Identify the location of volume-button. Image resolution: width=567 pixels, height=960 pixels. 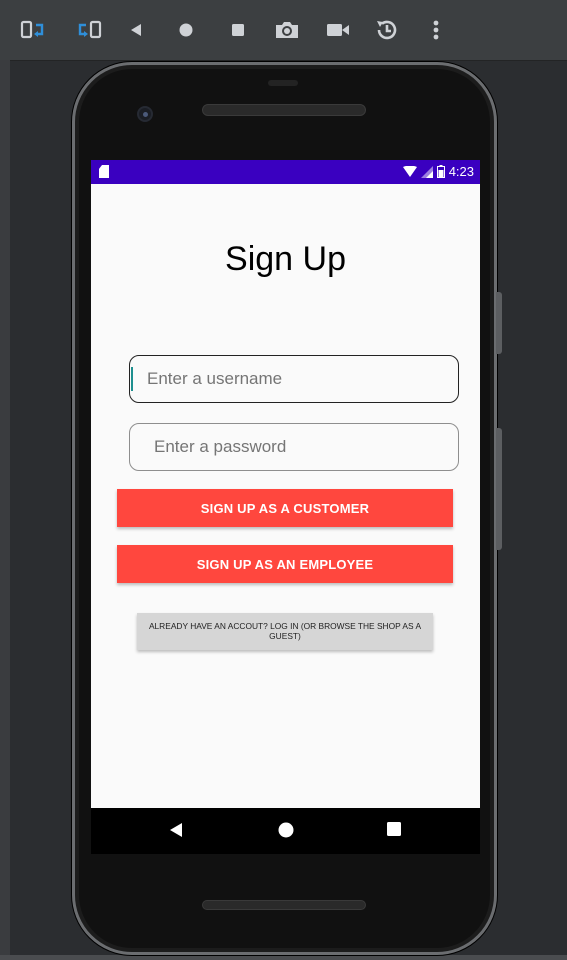
(499, 489).